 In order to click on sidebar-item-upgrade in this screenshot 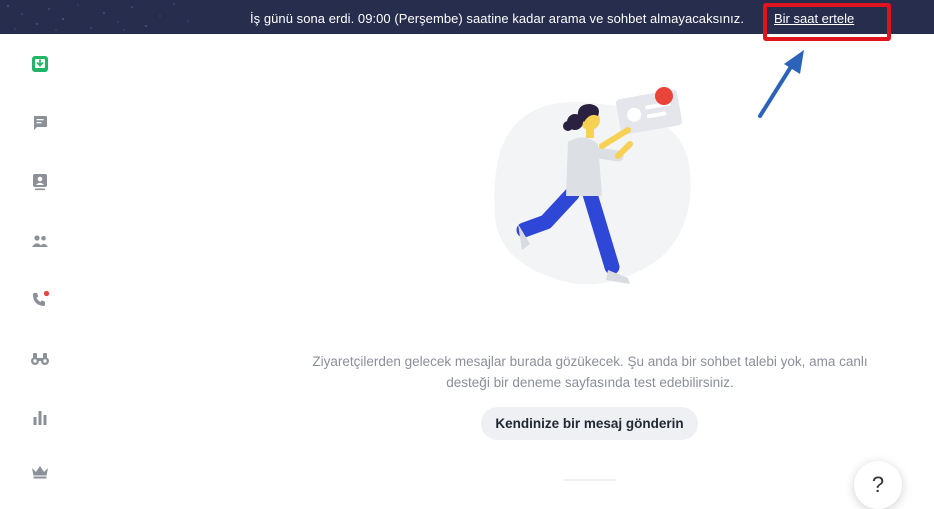, I will do `click(40, 472)`.